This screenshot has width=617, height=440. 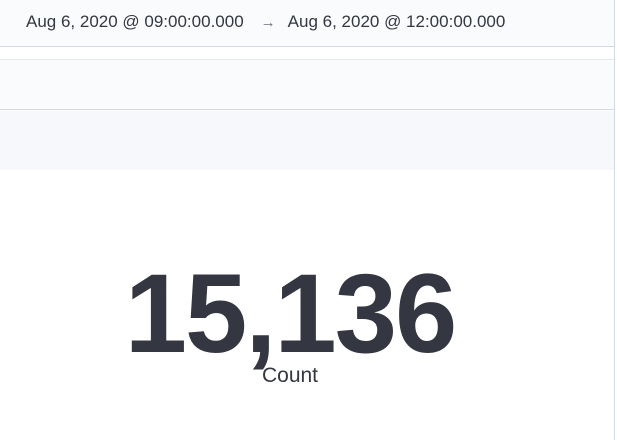 I want to click on filter-bar, so click(x=307, y=84).